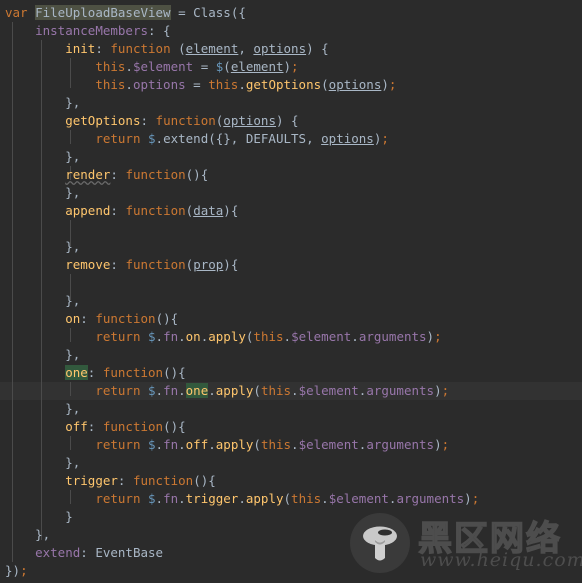 The width and height of the screenshot is (582, 583). What do you see at coordinates (212, 498) in the screenshot?
I see `token-method-call: trigger` at bounding box center [212, 498].